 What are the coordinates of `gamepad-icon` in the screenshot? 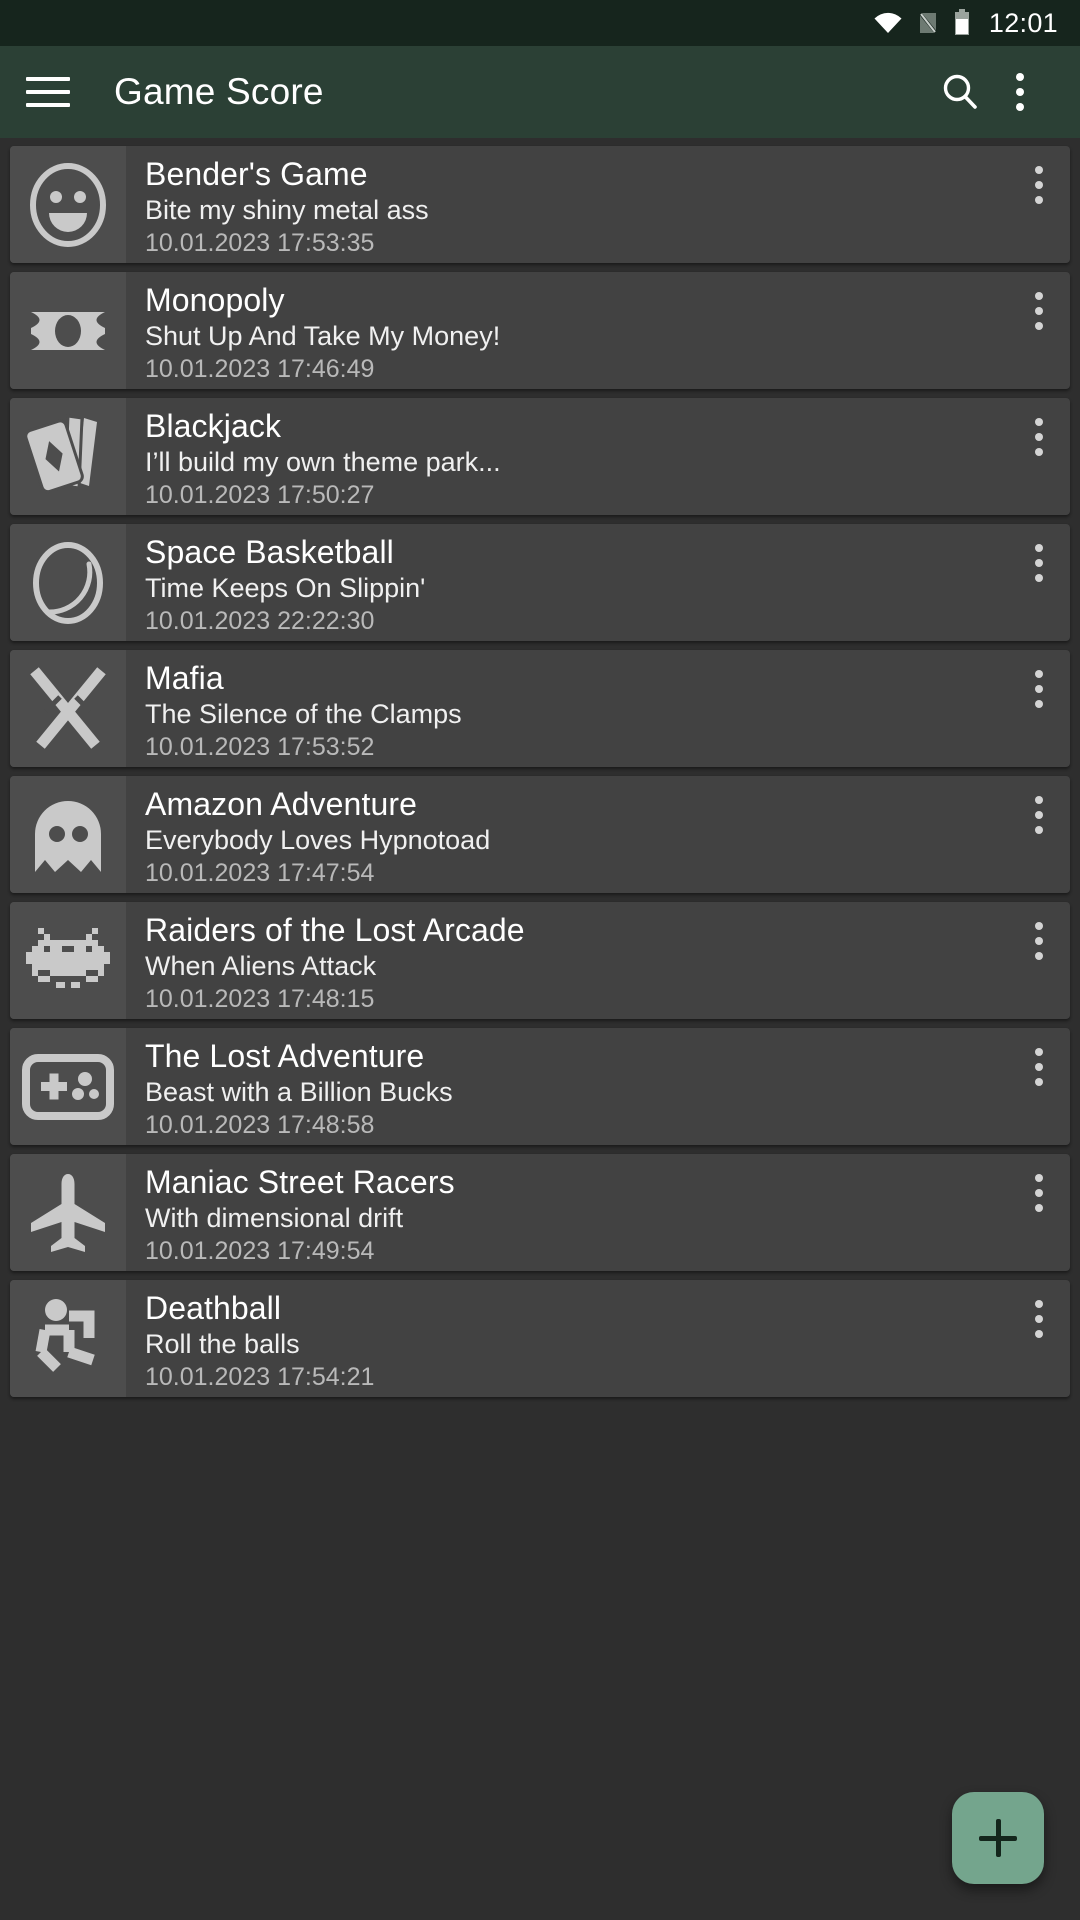 It's located at (68, 1086).